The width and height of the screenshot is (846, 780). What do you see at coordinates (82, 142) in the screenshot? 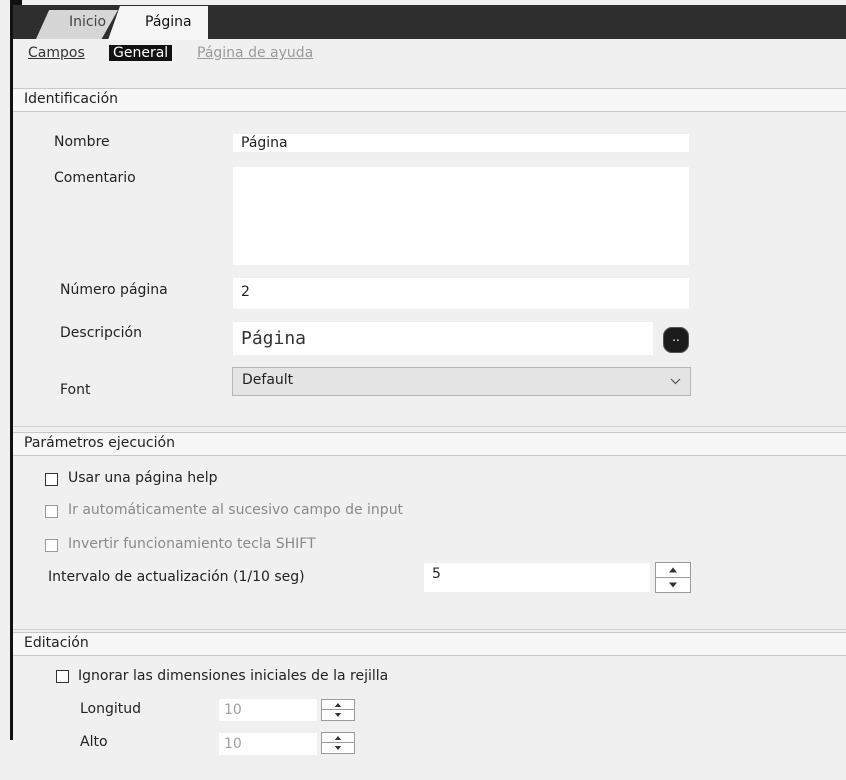
I see `nombre-label: Nombre` at bounding box center [82, 142].